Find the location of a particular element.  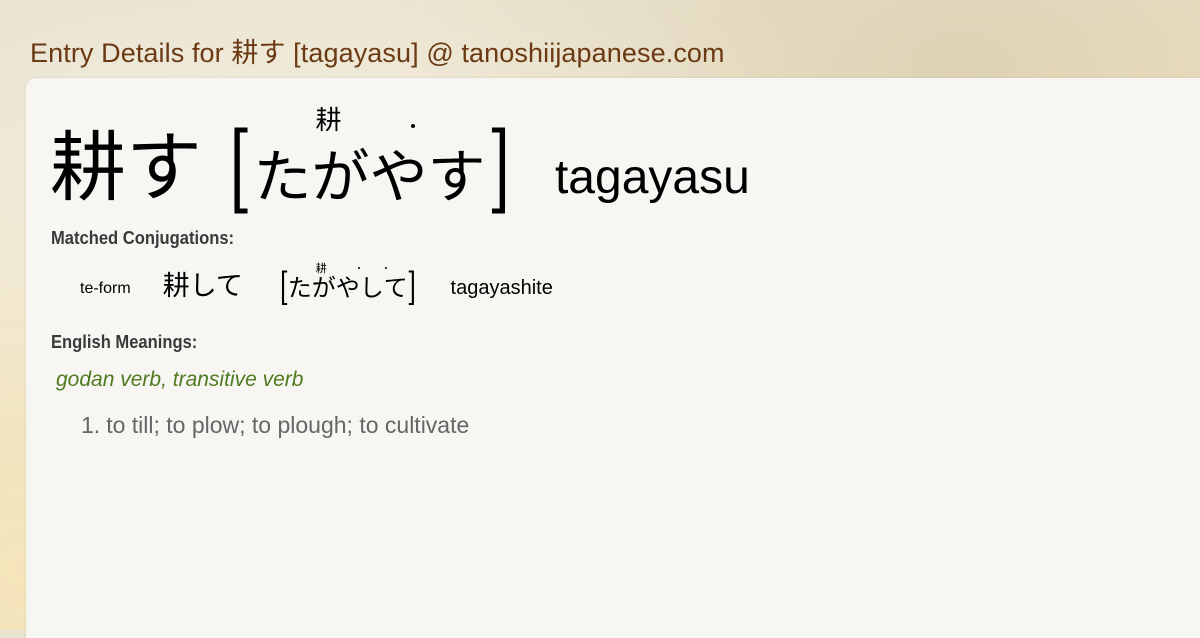

entry-romaji: tagayasu is located at coordinates (652, 177).